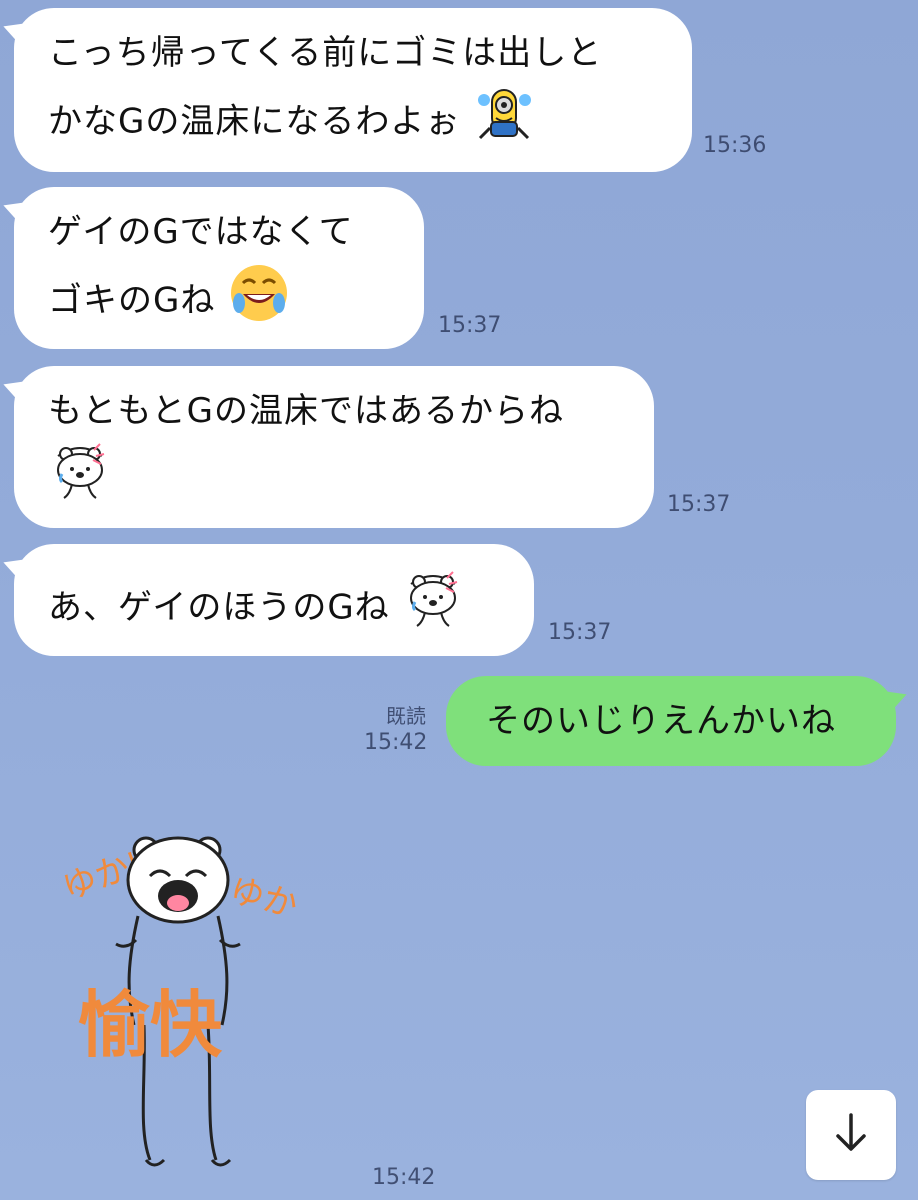 The height and width of the screenshot is (1200, 918). Describe the element at coordinates (219, 607) in the screenshot. I see `message-line: あ、ゲイのほうのGね` at that location.